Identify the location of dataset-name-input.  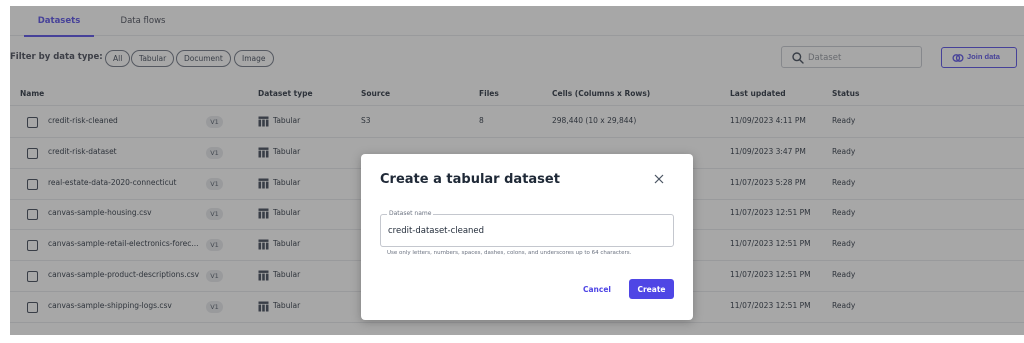
(527, 231).